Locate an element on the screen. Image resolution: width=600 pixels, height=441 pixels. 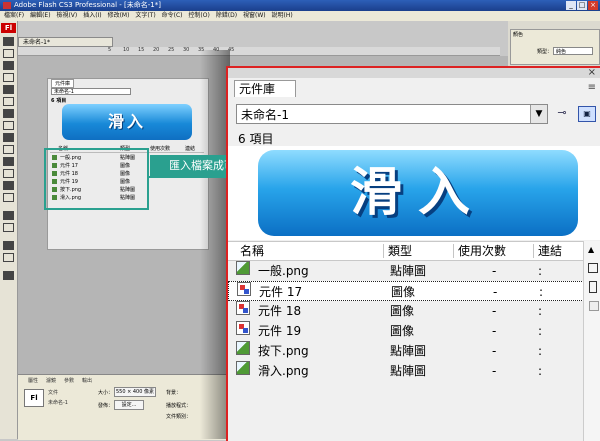
panel-options-icon: ≡ is located at coordinates (592, 87).